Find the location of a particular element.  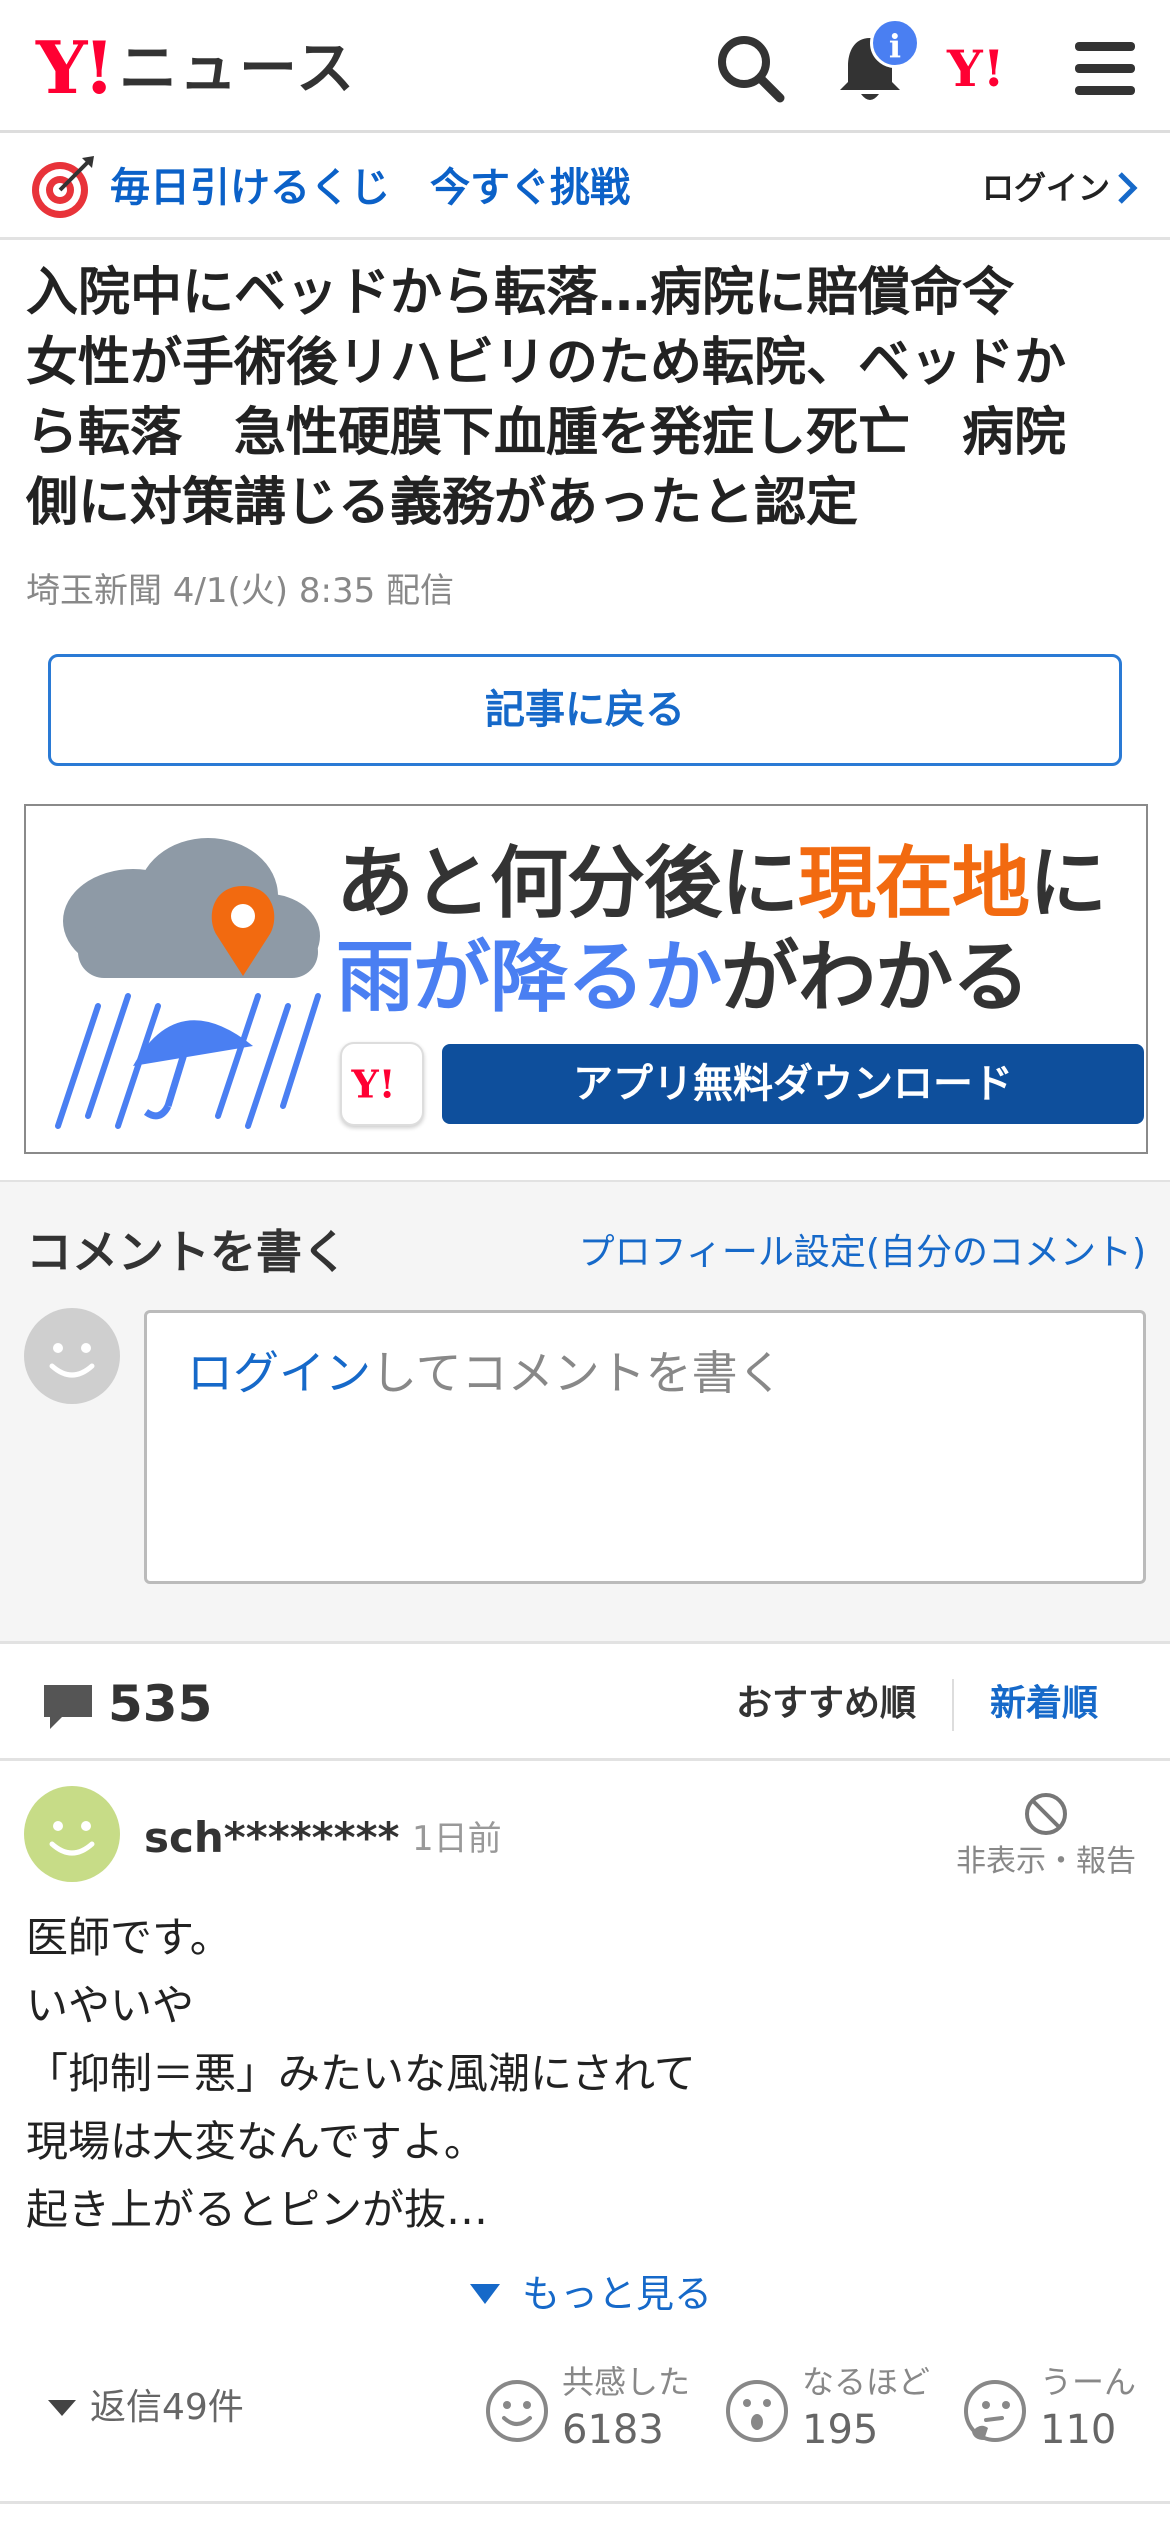

reaction-label: 共感した is located at coordinates (626, 2382).